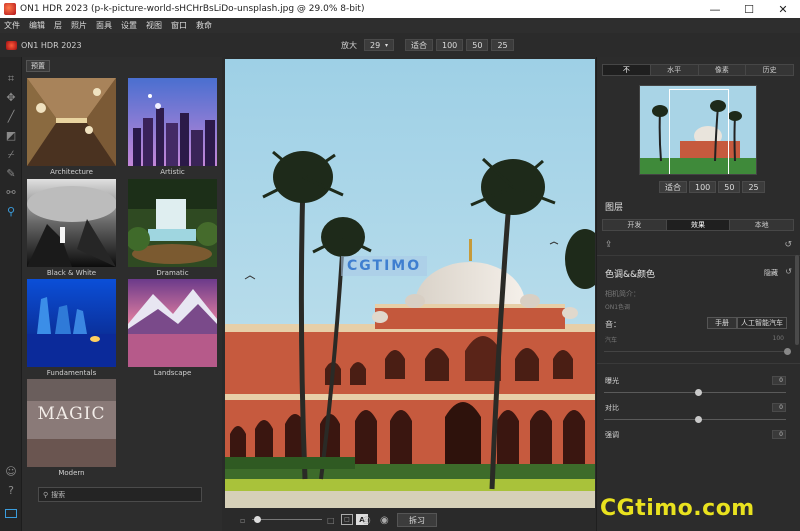 The image size is (800, 531). What do you see at coordinates (635, 225) in the screenshot?
I see `tab-develop: 开发` at bounding box center [635, 225].